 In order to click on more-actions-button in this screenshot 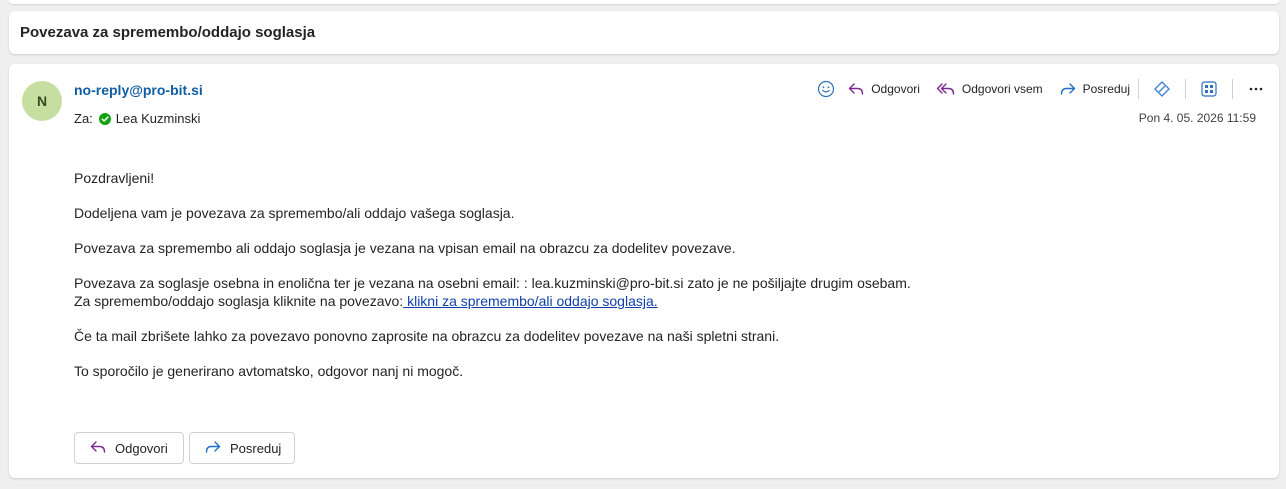, I will do `click(1256, 89)`.